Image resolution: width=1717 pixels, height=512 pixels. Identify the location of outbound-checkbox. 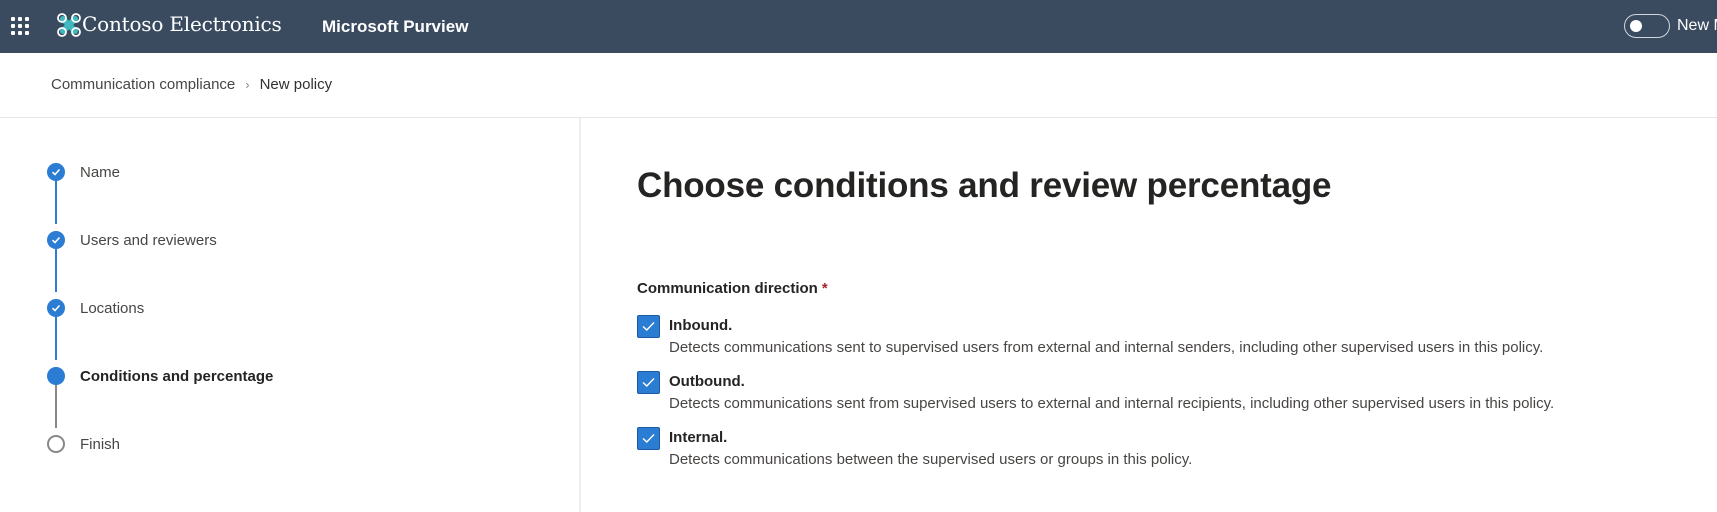
(648, 382).